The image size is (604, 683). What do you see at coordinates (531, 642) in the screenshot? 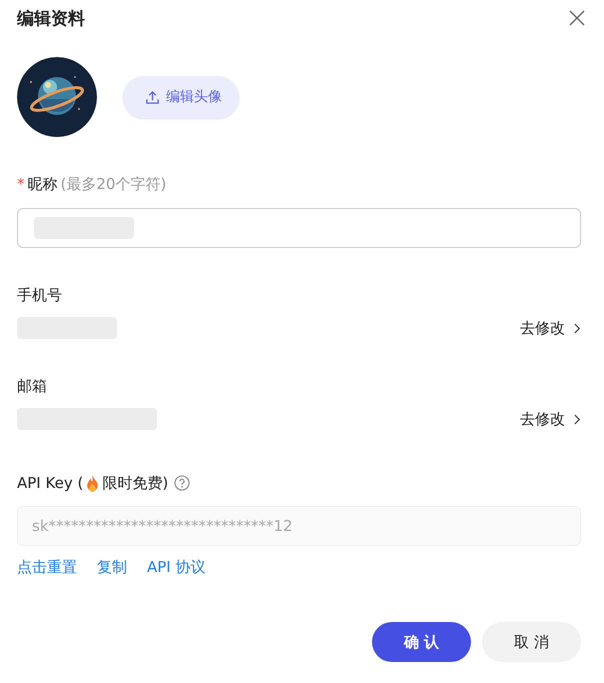
I see `cancel-button: 取 消` at bounding box center [531, 642].